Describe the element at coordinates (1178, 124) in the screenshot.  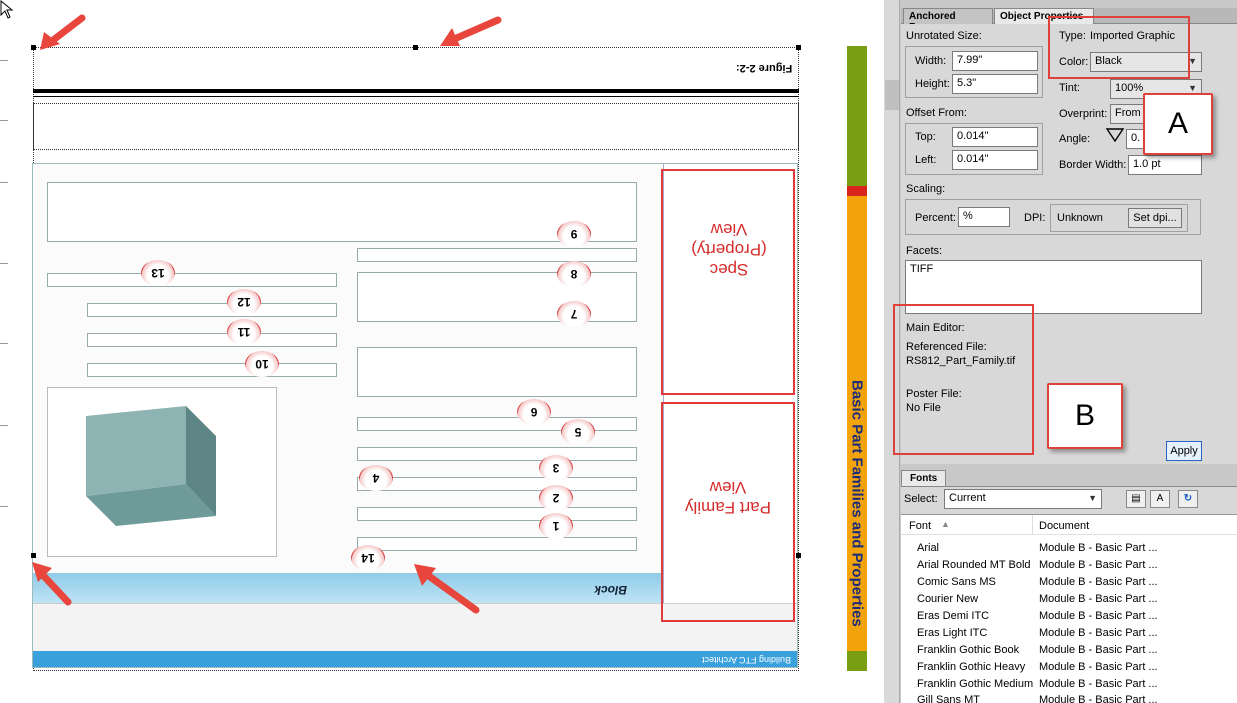
I see `callout-a: A` at that location.